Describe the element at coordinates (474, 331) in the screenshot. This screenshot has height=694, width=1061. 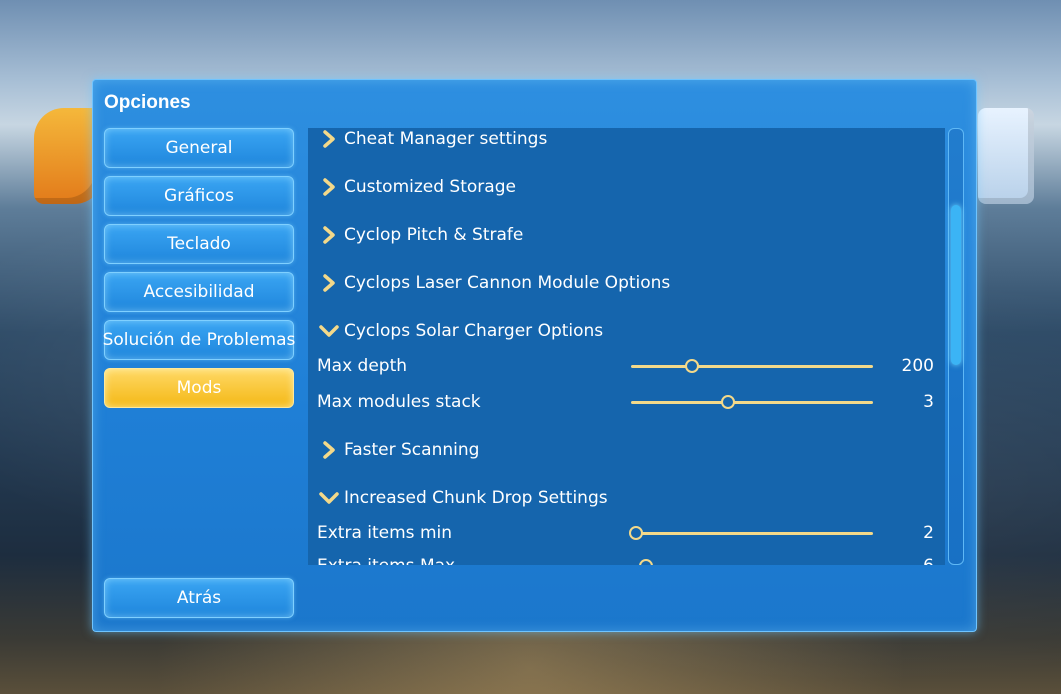
I see `section-label: Cyclops Solar Charger Options` at that location.